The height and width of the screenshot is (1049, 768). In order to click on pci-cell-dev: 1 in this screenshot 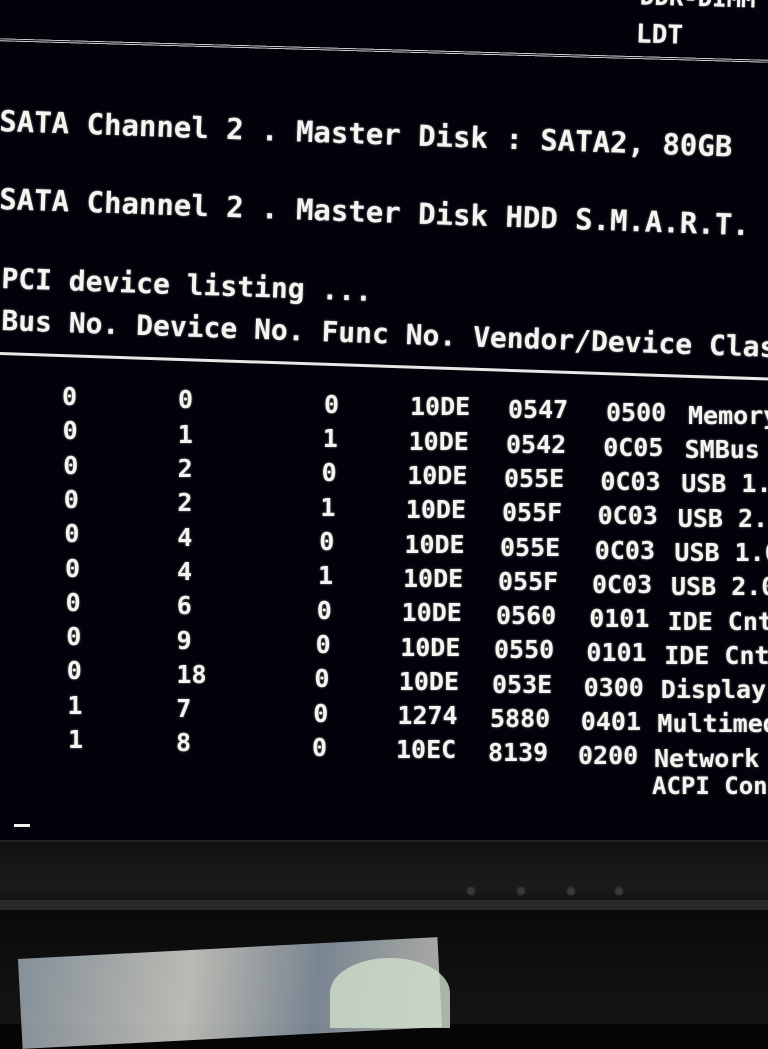, I will do `click(185, 434)`.